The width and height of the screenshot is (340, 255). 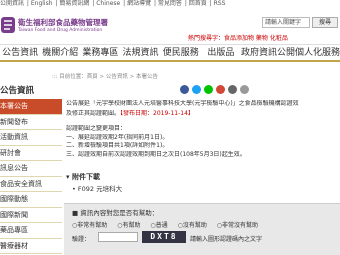 What do you see at coordinates (194, 225) in the screenshot?
I see `feedback-radio: ○沒有幫助` at bounding box center [194, 225].